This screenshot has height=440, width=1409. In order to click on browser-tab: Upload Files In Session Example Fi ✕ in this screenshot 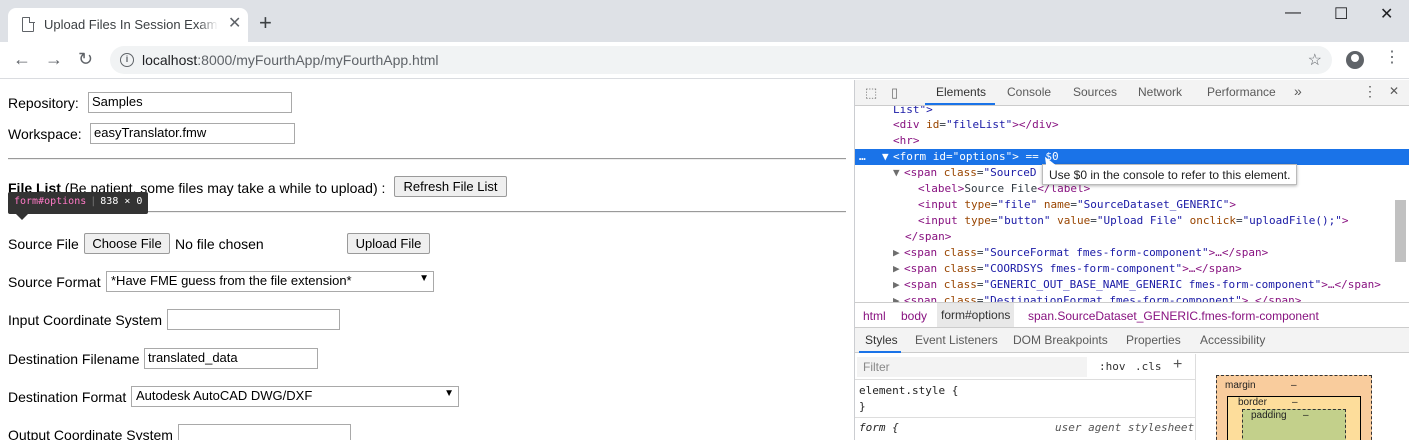, I will do `click(128, 25)`.